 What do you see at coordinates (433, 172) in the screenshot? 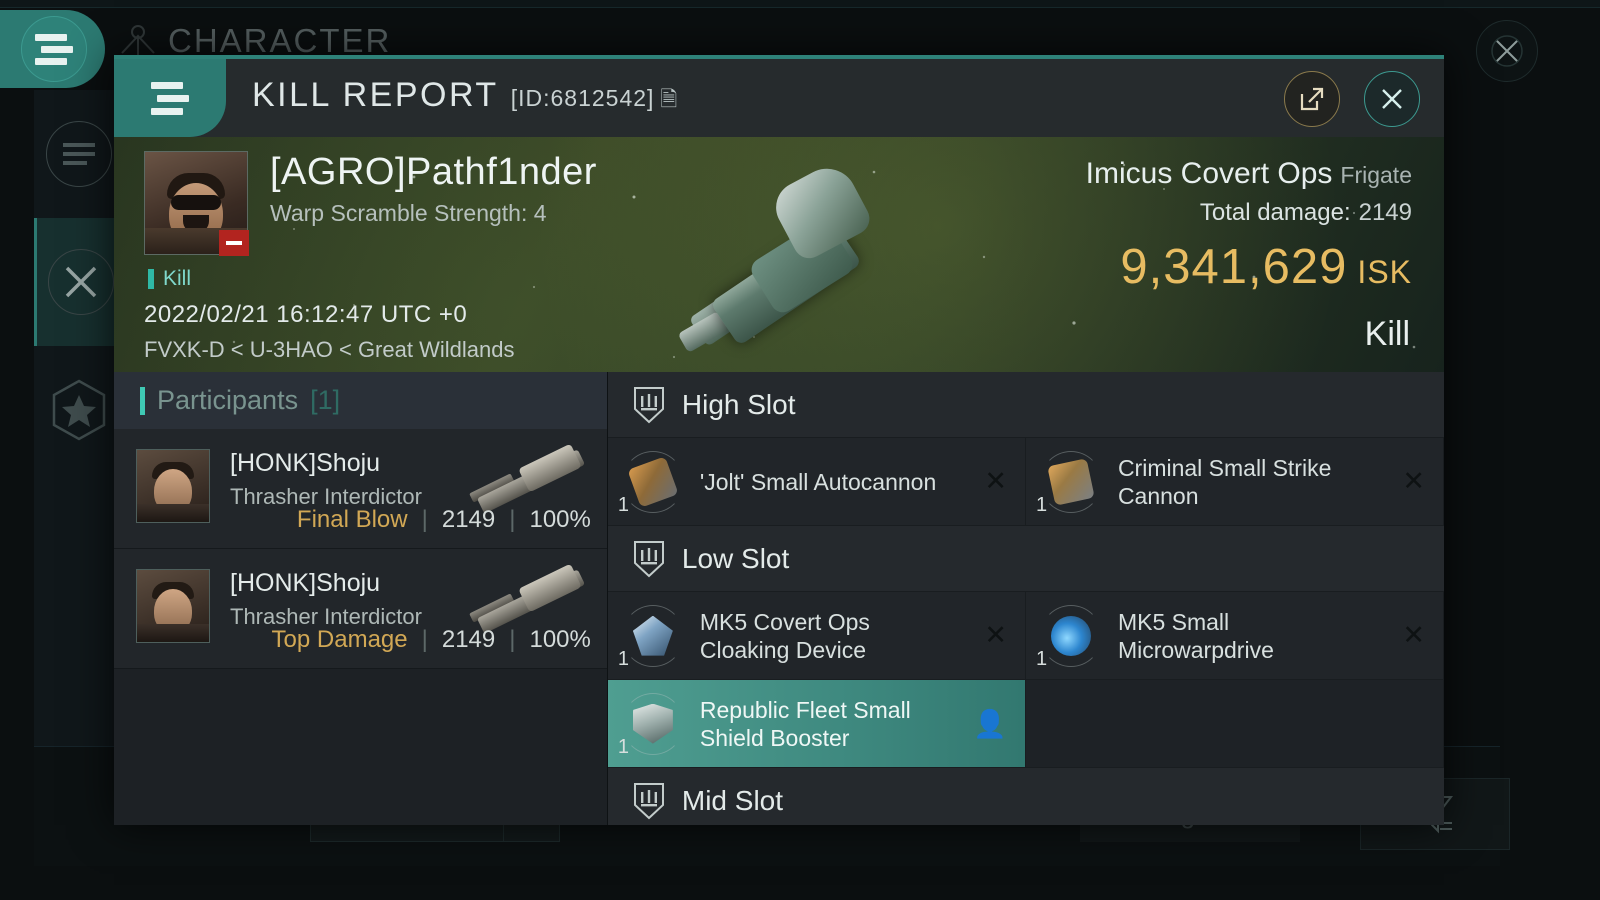
I see `victim-name: [AGRO]Pathf1nder` at bounding box center [433, 172].